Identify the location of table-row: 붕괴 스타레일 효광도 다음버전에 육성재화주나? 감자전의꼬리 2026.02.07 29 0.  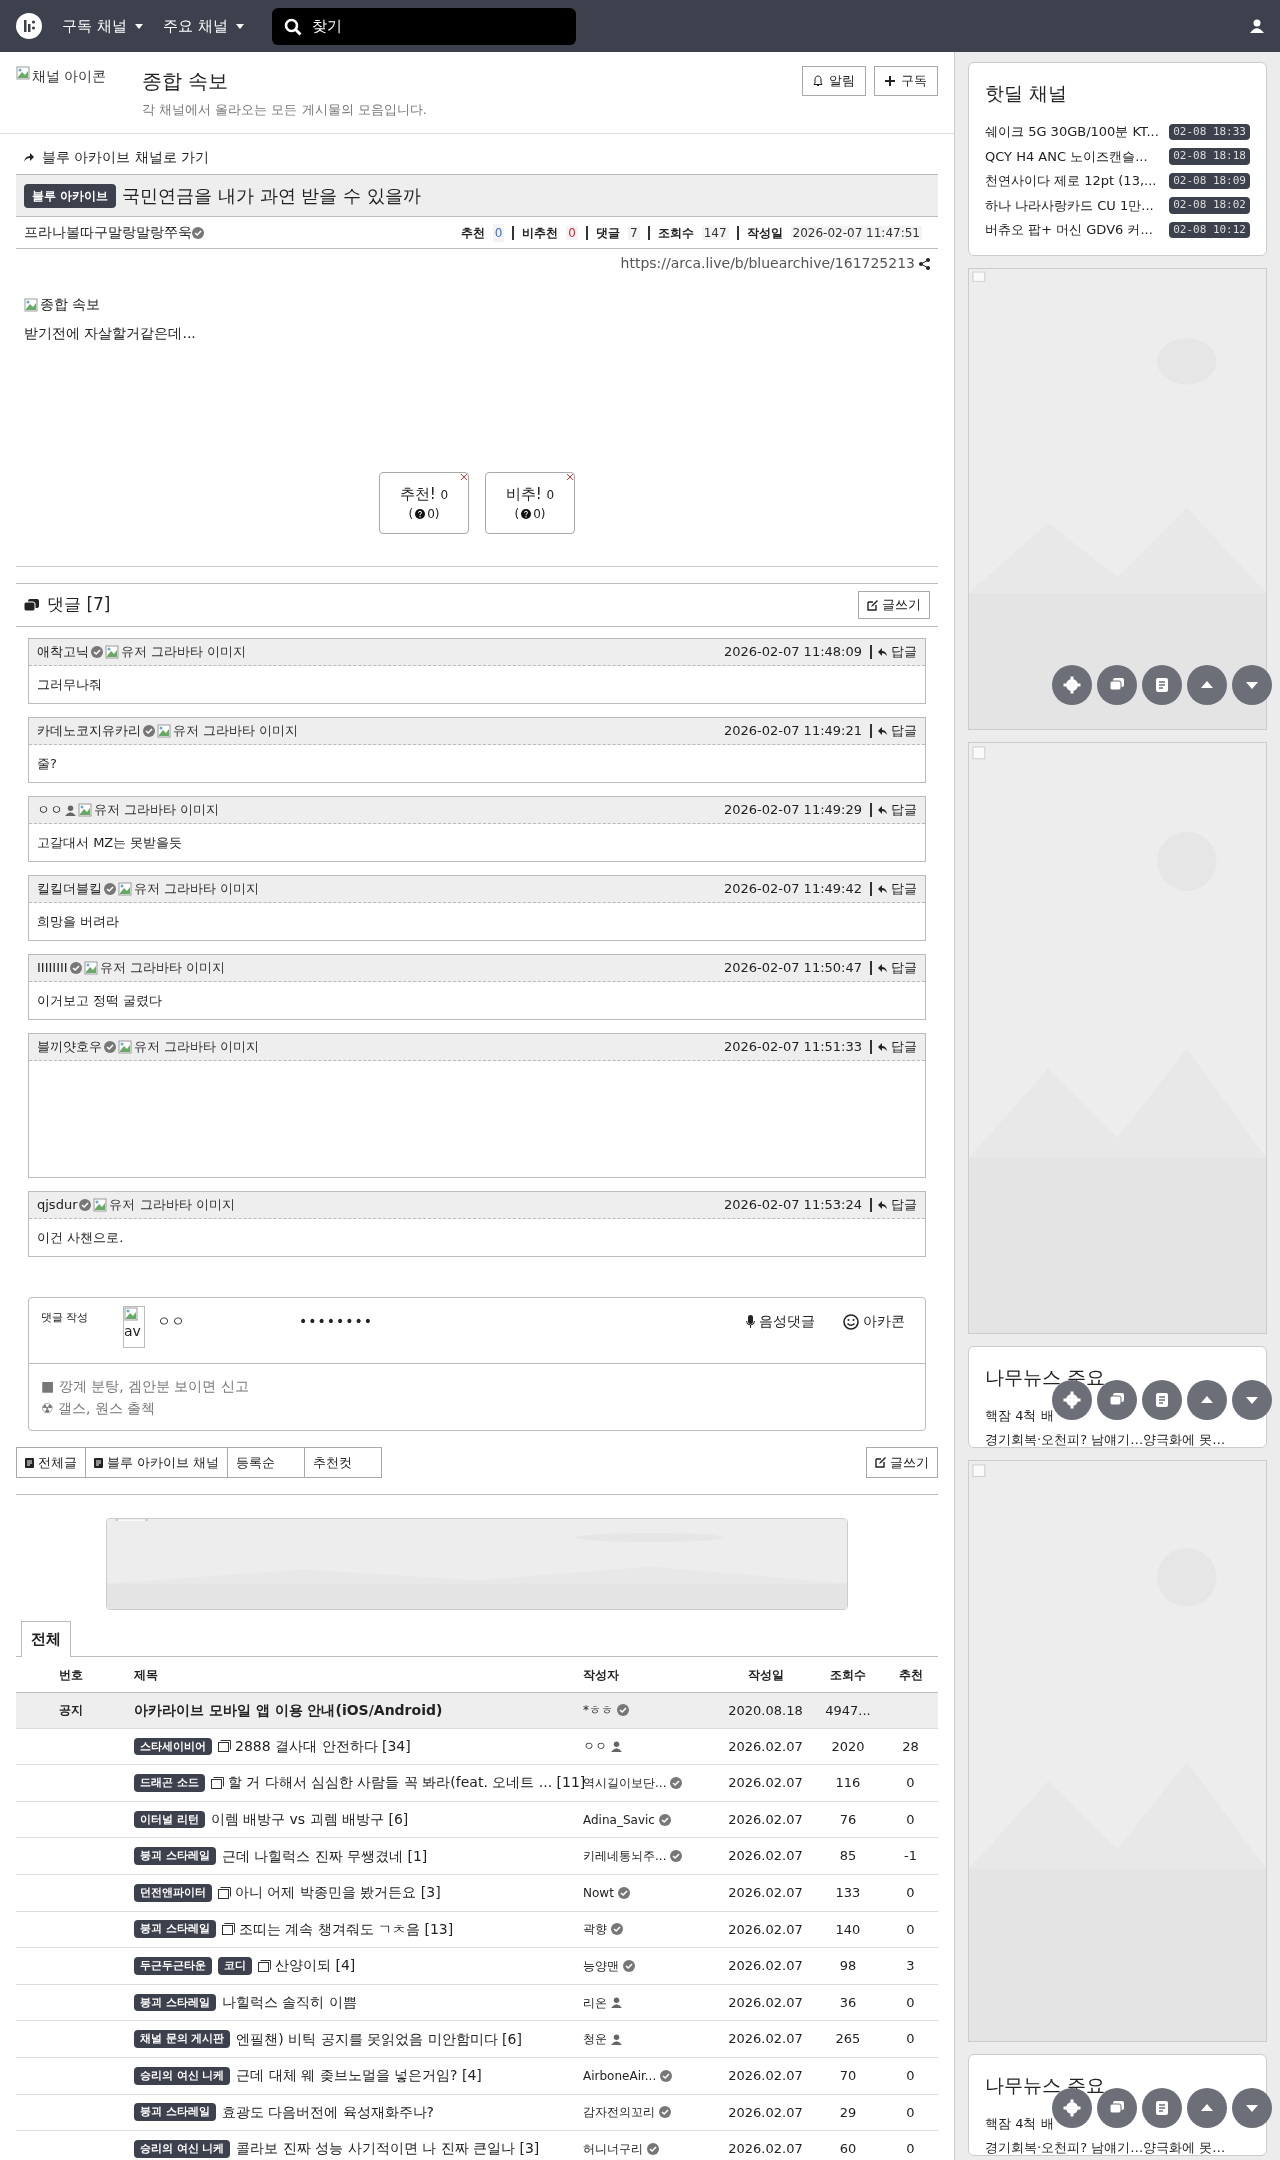
(477, 2113).